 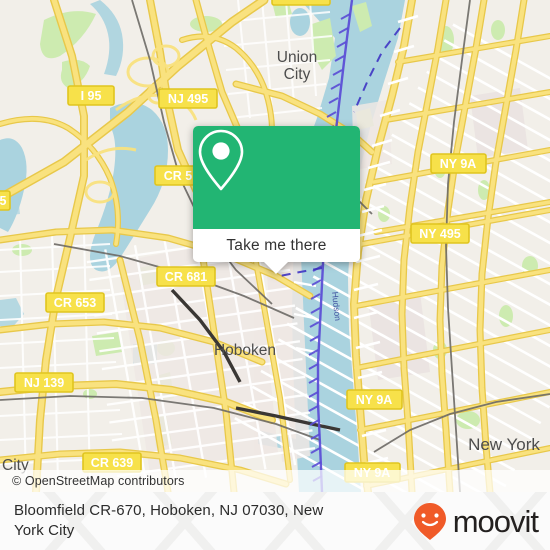 I want to click on popup-pointer-tail, so click(x=276, y=267).